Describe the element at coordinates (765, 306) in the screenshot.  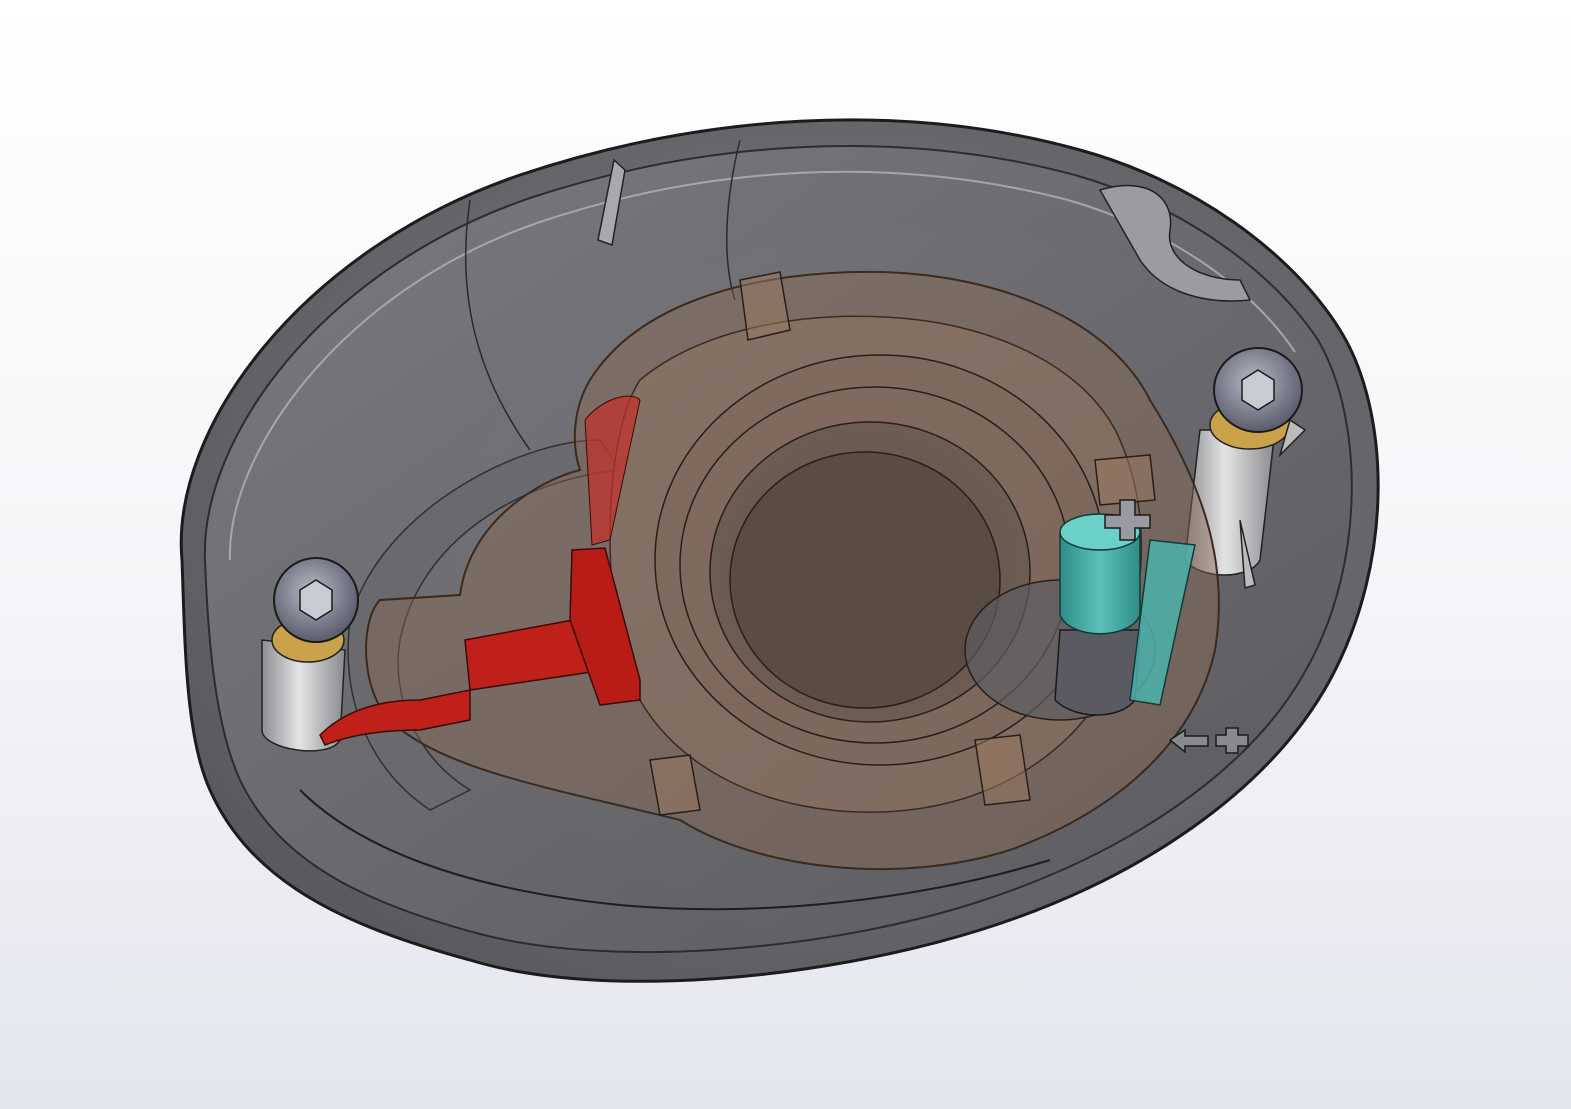
I see `carrier-tab-top` at that location.